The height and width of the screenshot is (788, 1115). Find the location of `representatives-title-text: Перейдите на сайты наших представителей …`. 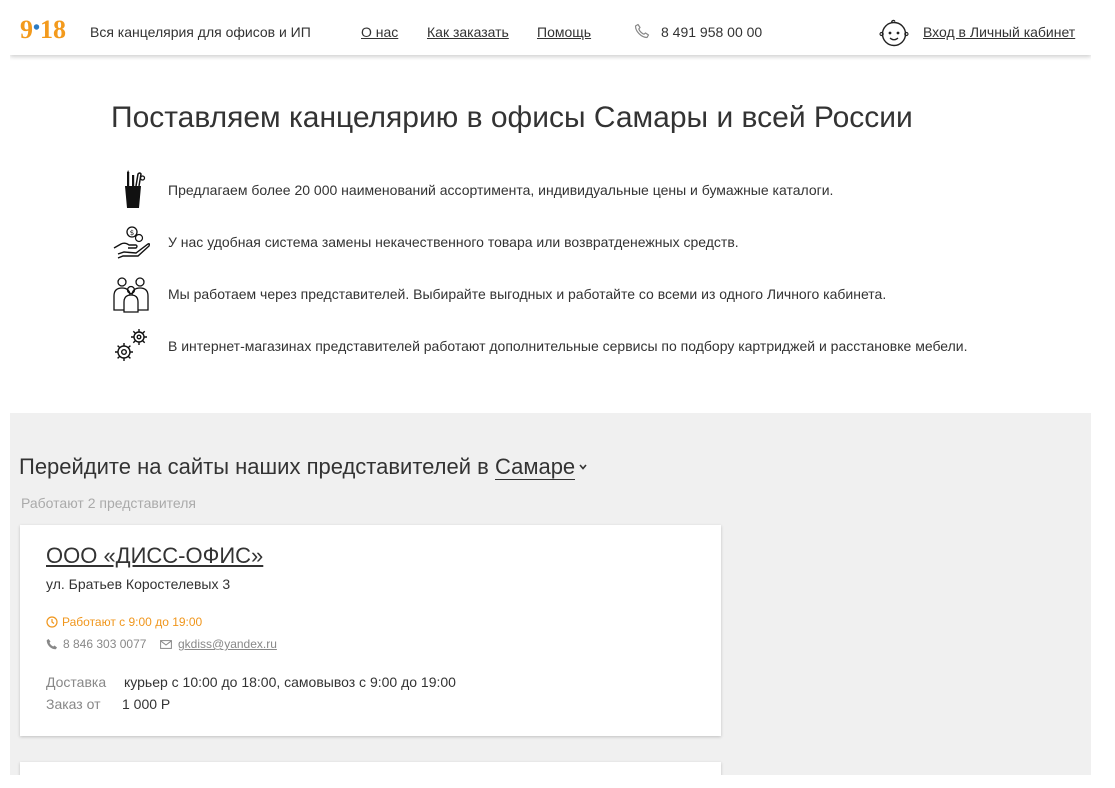

representatives-title-text: Перейдите на сайты наших представителей … is located at coordinates (254, 466).